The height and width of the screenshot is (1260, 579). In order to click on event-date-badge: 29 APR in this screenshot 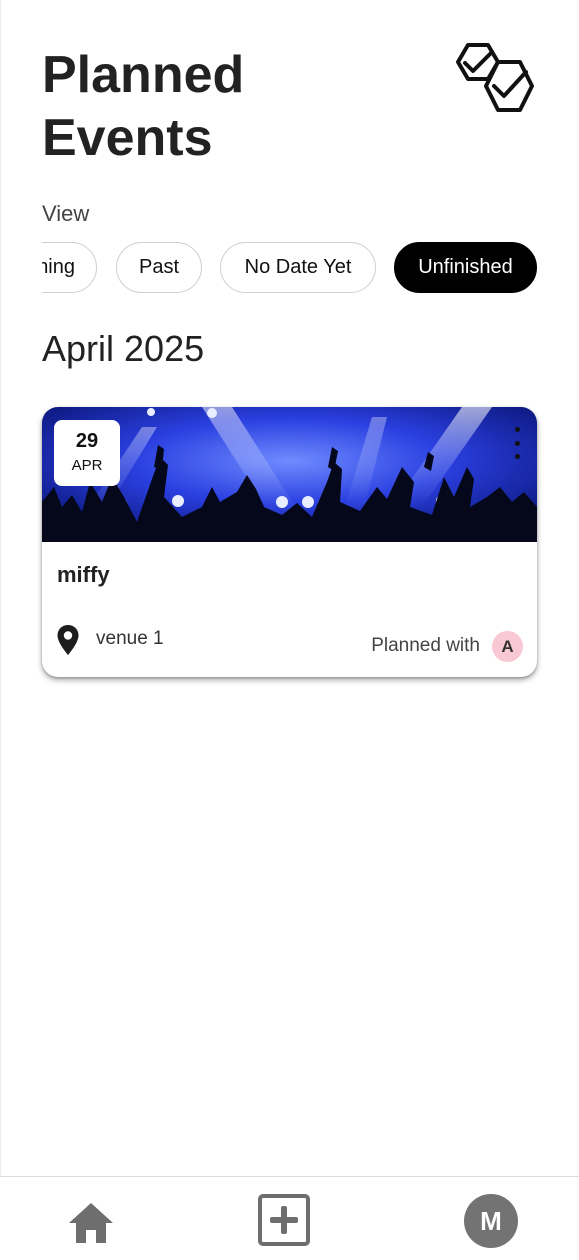, I will do `click(87, 453)`.